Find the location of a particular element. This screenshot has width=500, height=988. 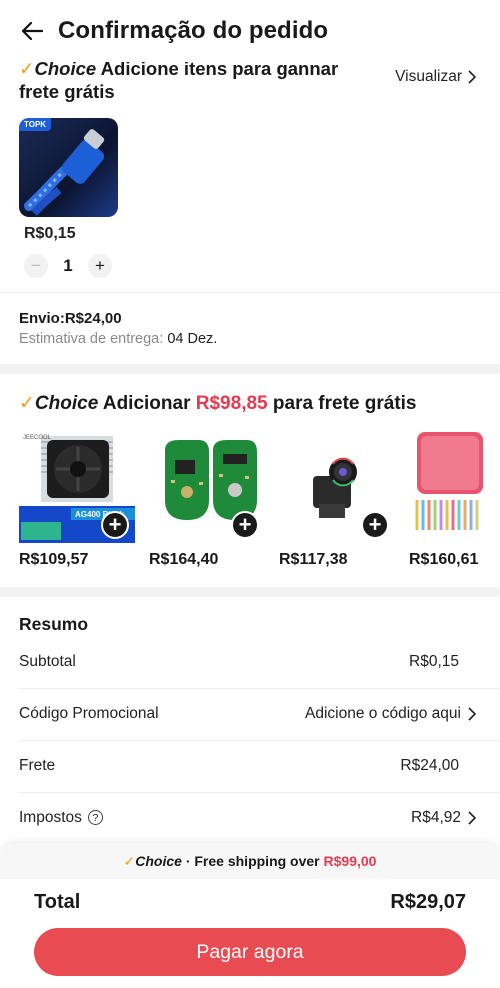

usb-cable-picture is located at coordinates (64, 172).